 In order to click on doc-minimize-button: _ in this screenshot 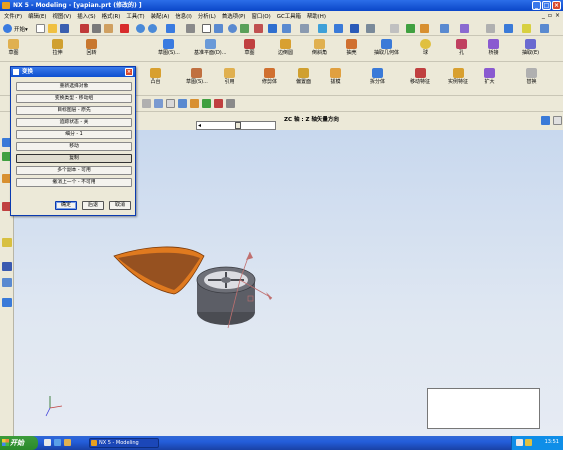, I will do `click(543, 15)`.